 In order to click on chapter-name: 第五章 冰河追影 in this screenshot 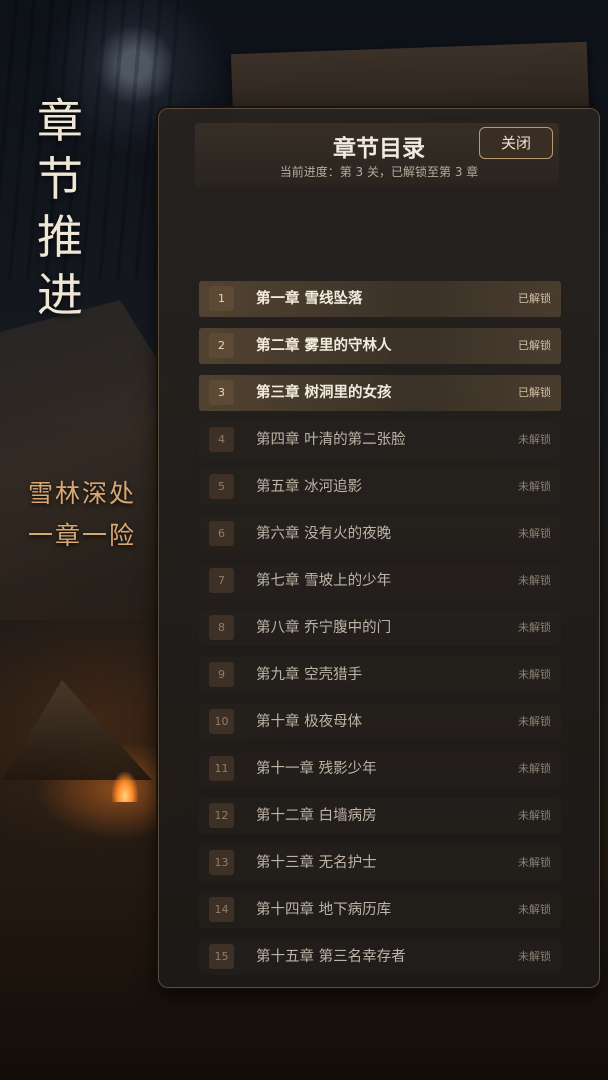, I will do `click(309, 487)`.